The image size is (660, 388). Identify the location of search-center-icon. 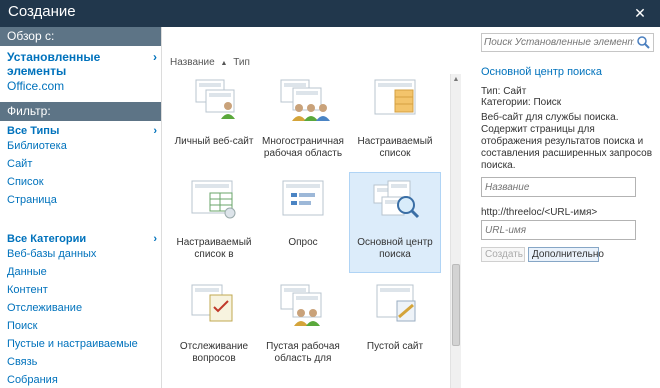
(396, 201).